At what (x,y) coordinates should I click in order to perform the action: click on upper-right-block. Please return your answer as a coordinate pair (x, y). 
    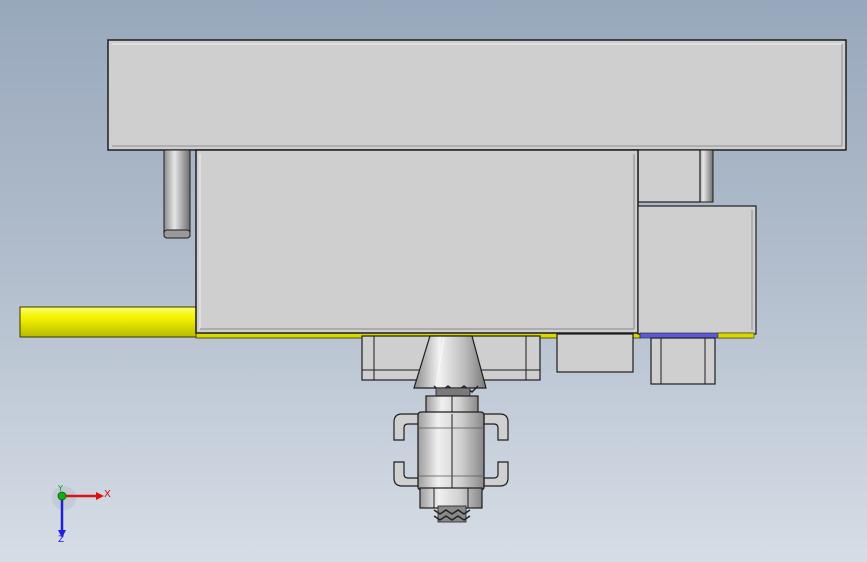
    Looking at the image, I should click on (669, 176).